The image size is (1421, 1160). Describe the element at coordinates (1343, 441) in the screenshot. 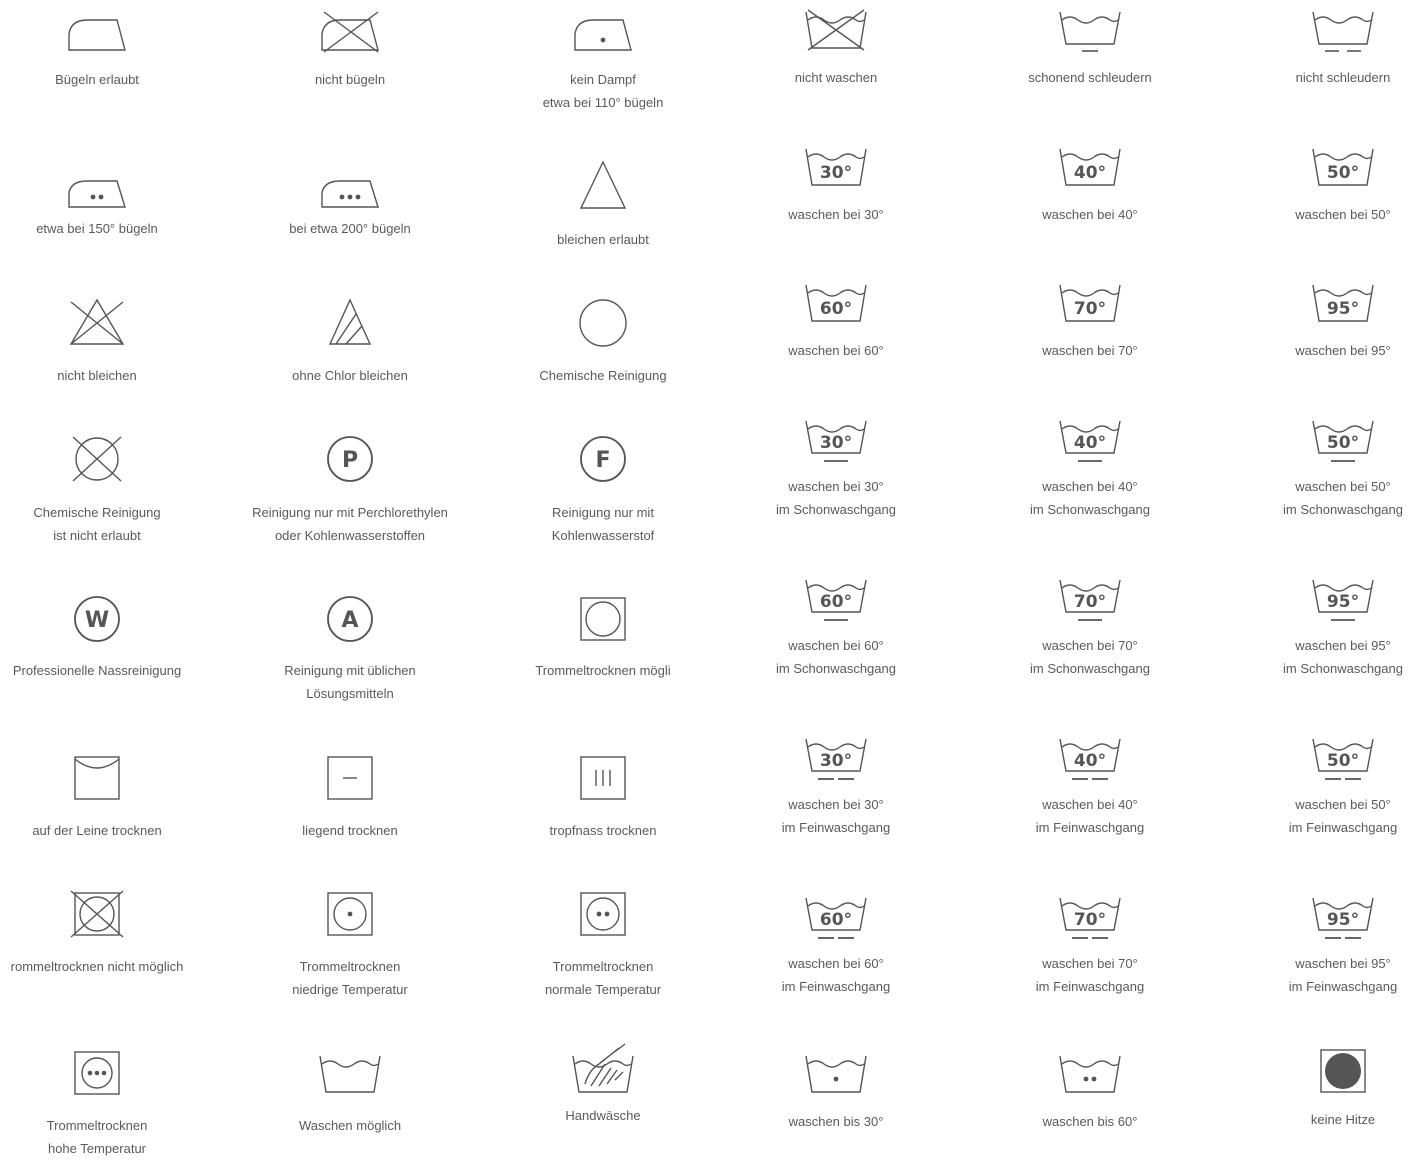

I see `wash-tub-gentle-icon: 50°` at that location.